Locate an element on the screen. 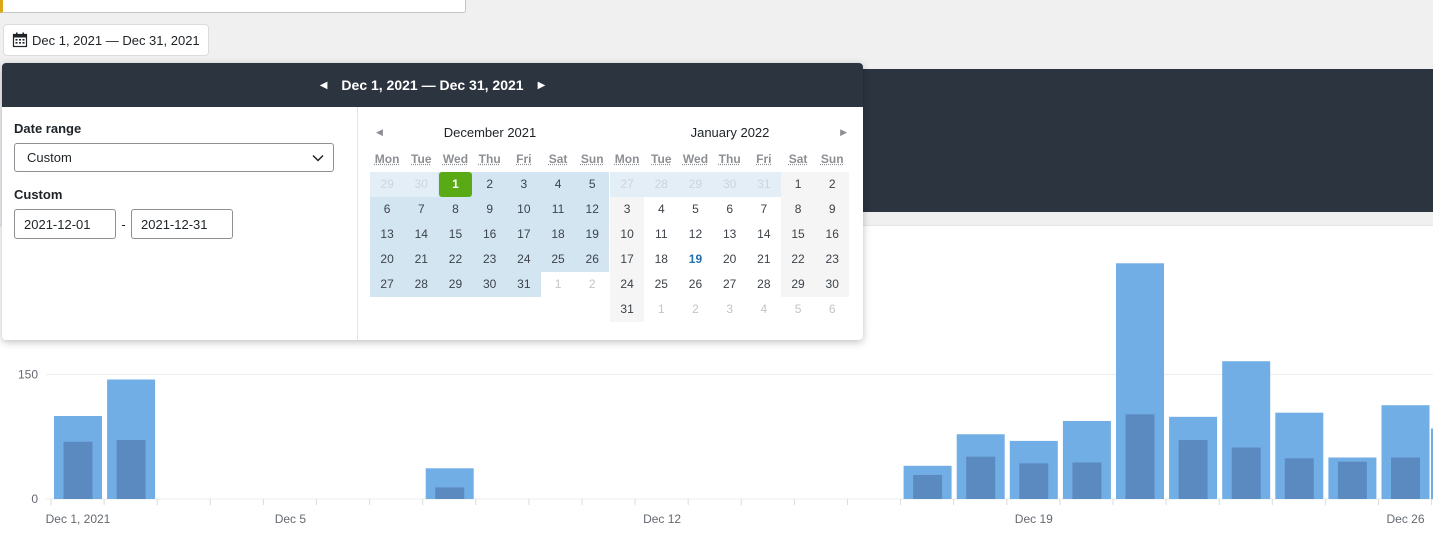  weekday-header: Fri is located at coordinates (524, 159).